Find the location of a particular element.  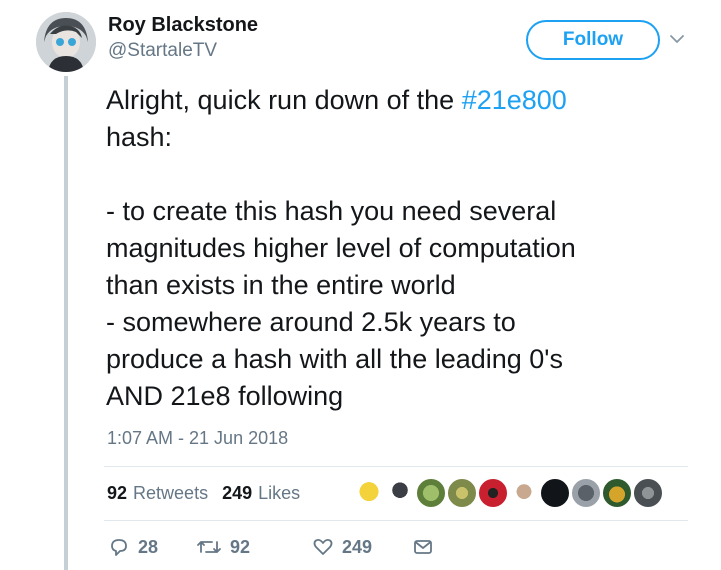

tweet-actions: 28 92 249 is located at coordinates (271, 547).